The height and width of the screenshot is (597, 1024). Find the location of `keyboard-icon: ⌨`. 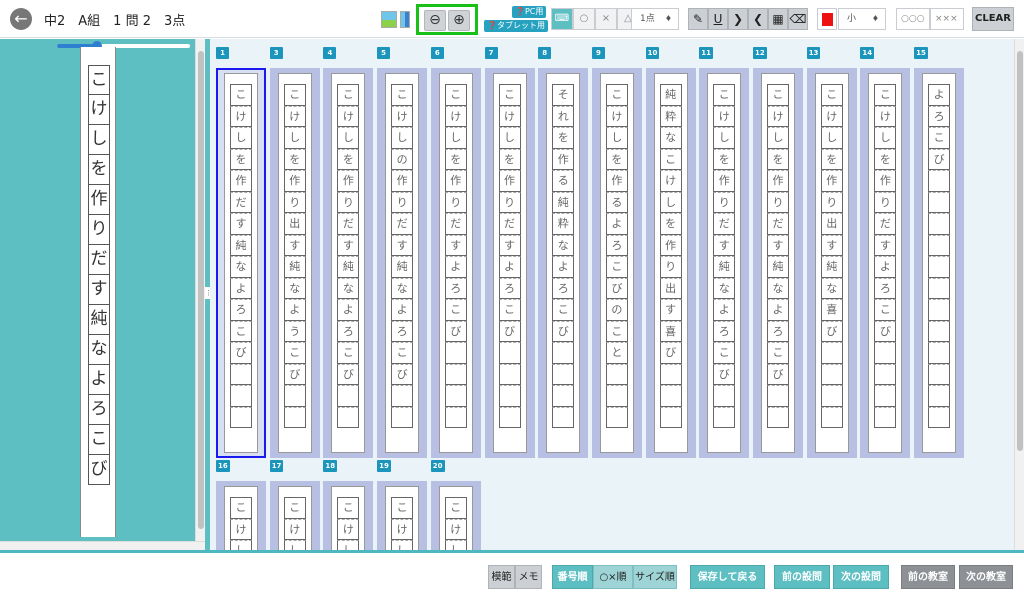

keyboard-icon: ⌨ is located at coordinates (562, 19).